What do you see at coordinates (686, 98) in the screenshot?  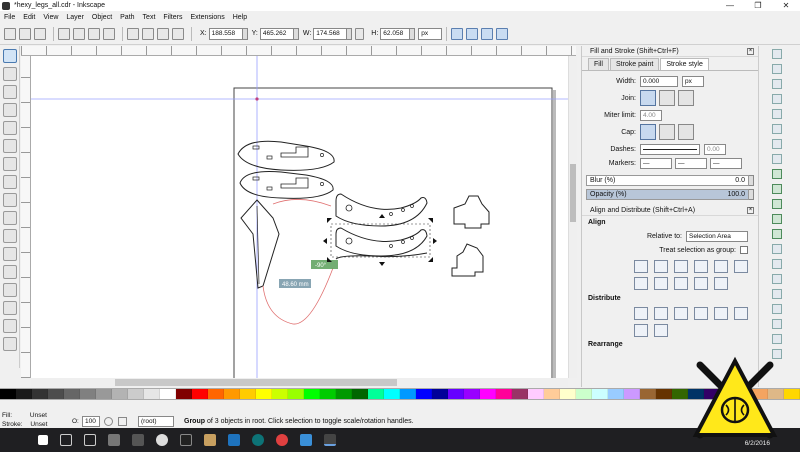 I see `bevel-join-icon` at bounding box center [686, 98].